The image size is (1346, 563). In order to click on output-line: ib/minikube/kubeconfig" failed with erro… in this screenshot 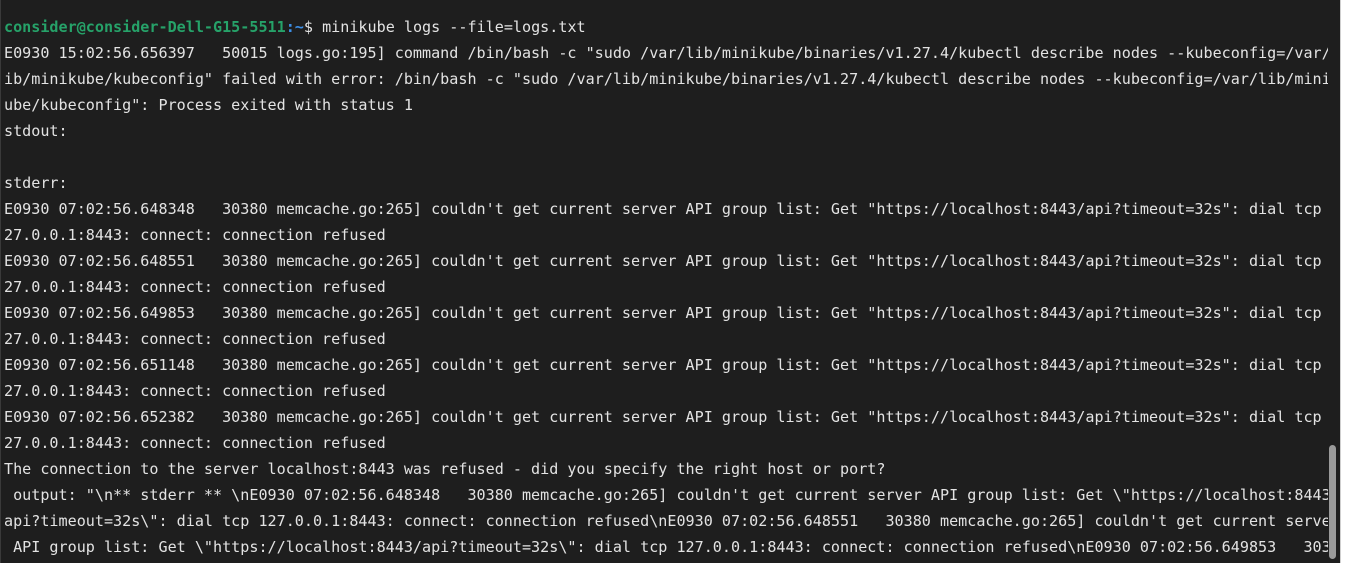, I will do `click(666, 79)`.